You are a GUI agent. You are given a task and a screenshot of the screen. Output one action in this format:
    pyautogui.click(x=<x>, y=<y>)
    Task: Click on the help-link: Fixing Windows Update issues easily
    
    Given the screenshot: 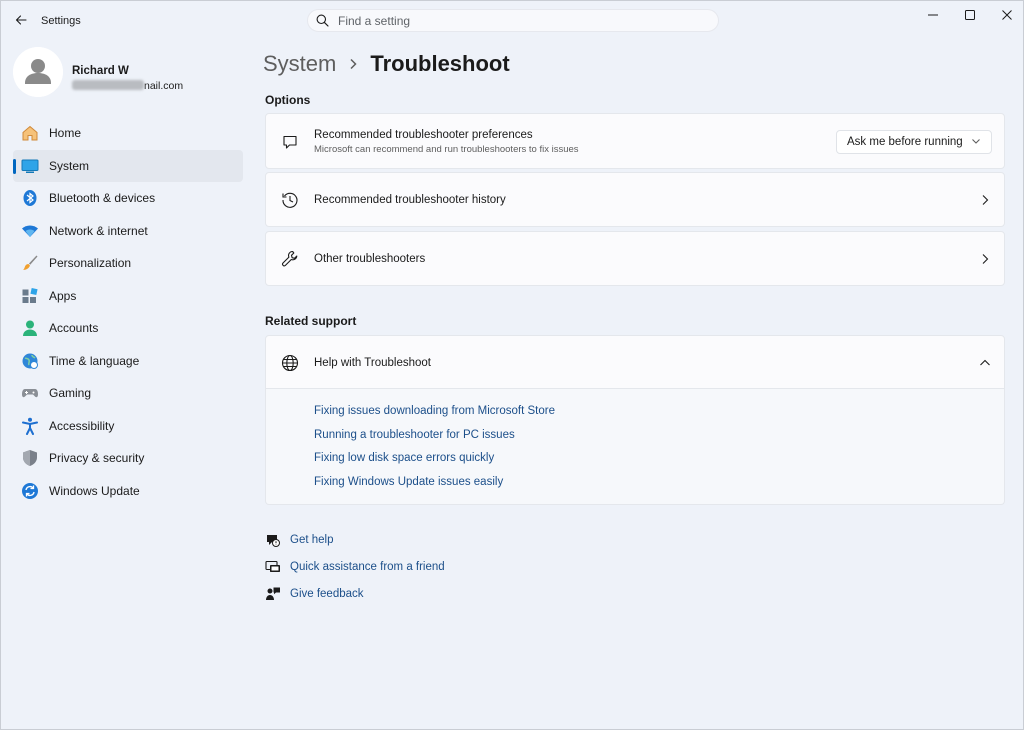 What is the action you would take?
    pyautogui.click(x=408, y=482)
    